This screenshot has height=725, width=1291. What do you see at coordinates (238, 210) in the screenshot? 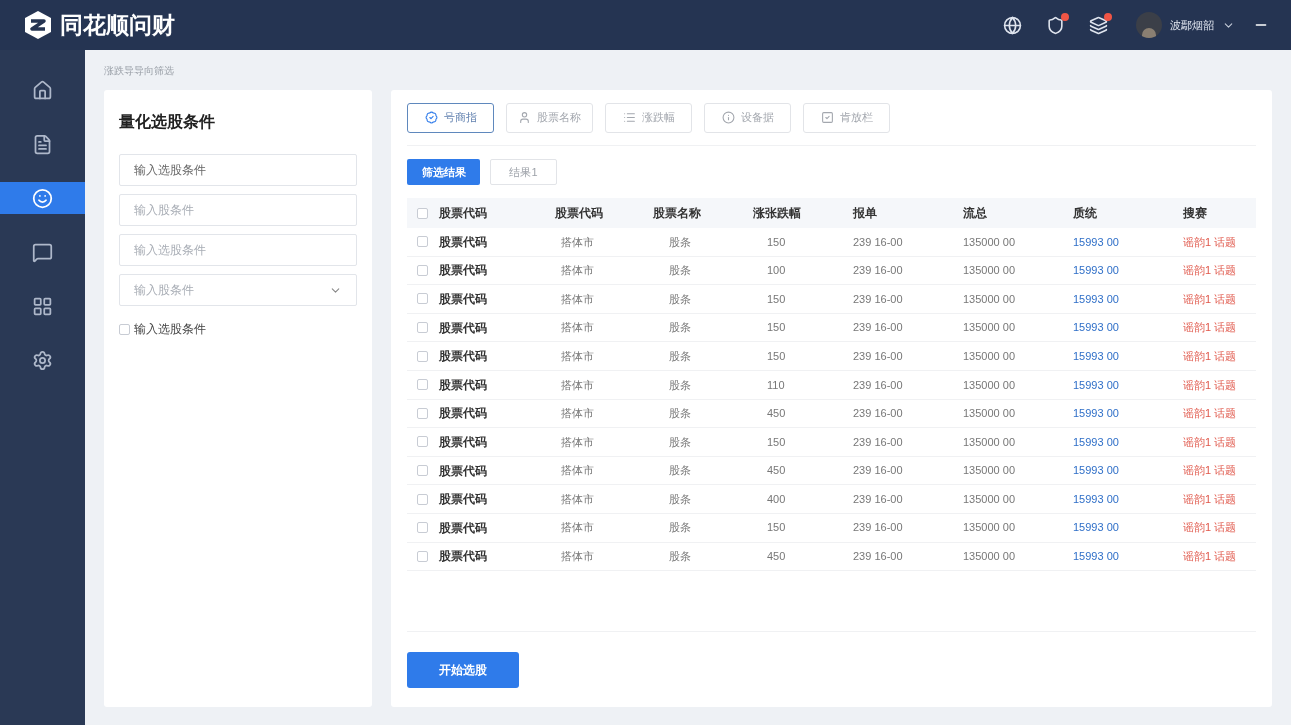
I see `input-field: 输入股条件` at bounding box center [238, 210].